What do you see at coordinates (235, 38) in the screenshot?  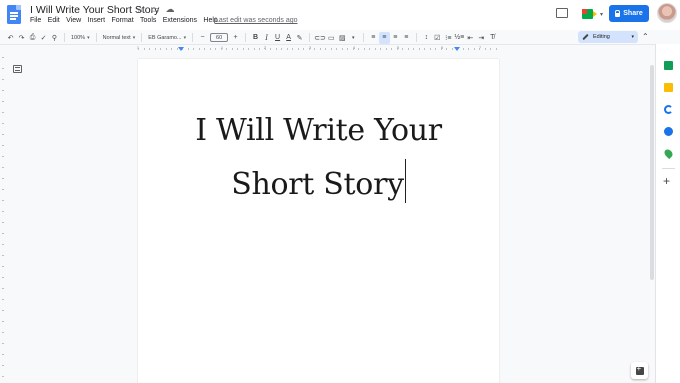 I see `increase-font-size-icon: +` at bounding box center [235, 38].